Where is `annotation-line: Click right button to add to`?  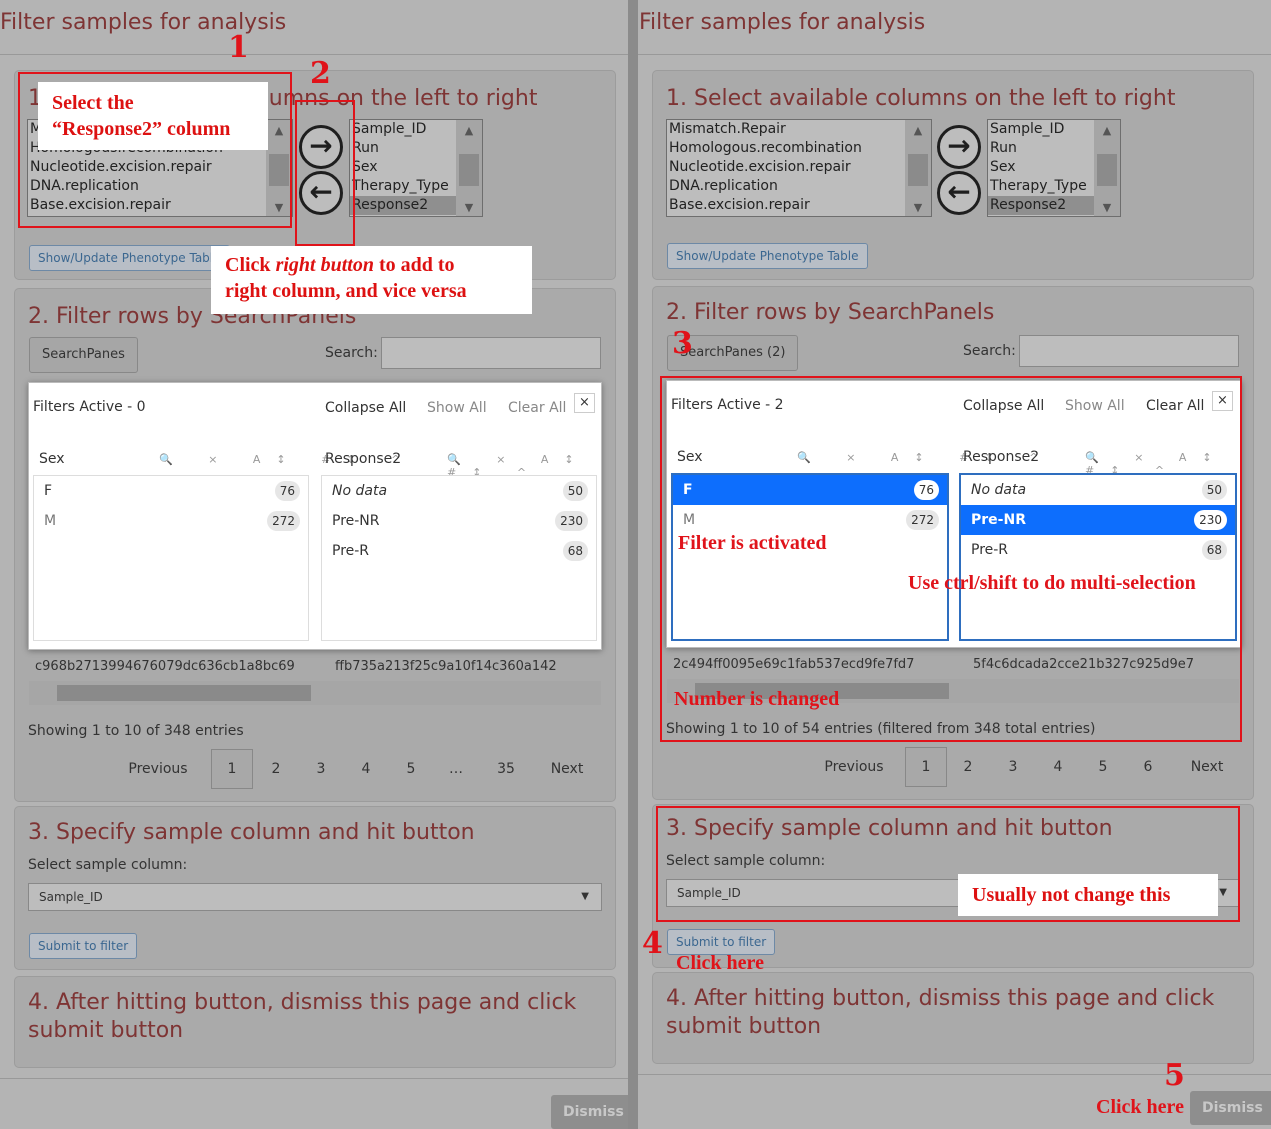
annotation-line: Click right button to add to is located at coordinates (371, 265).